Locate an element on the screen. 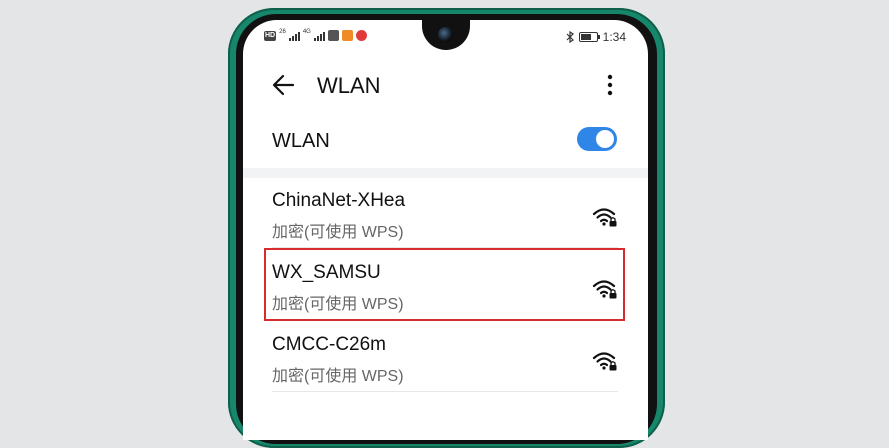 Image resolution: width=889 pixels, height=448 pixels. more-vertical-icon is located at coordinates (610, 85).